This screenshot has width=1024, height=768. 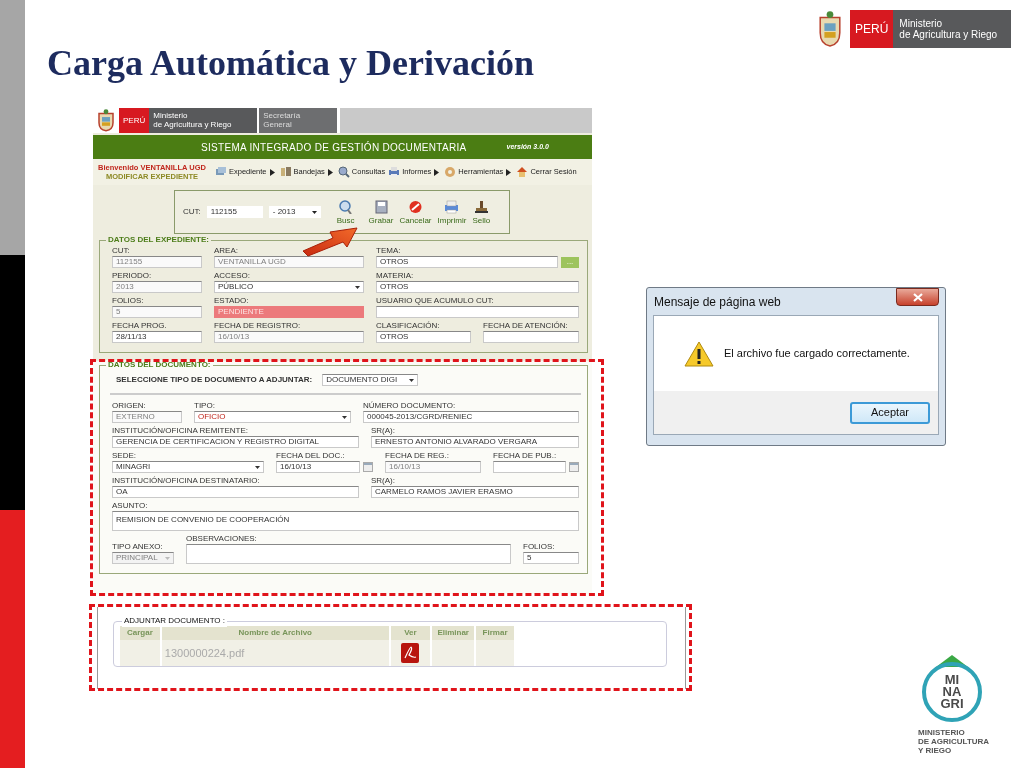 I want to click on accept-button: Aceptar, so click(x=890, y=412).